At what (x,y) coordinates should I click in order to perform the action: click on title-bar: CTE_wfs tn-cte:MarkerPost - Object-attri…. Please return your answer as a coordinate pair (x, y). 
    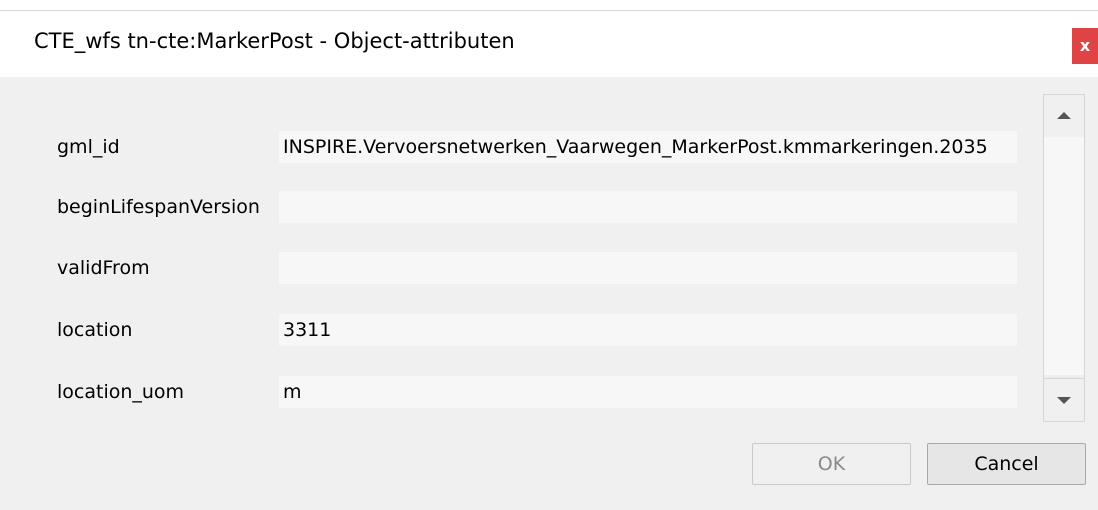
    Looking at the image, I should click on (549, 44).